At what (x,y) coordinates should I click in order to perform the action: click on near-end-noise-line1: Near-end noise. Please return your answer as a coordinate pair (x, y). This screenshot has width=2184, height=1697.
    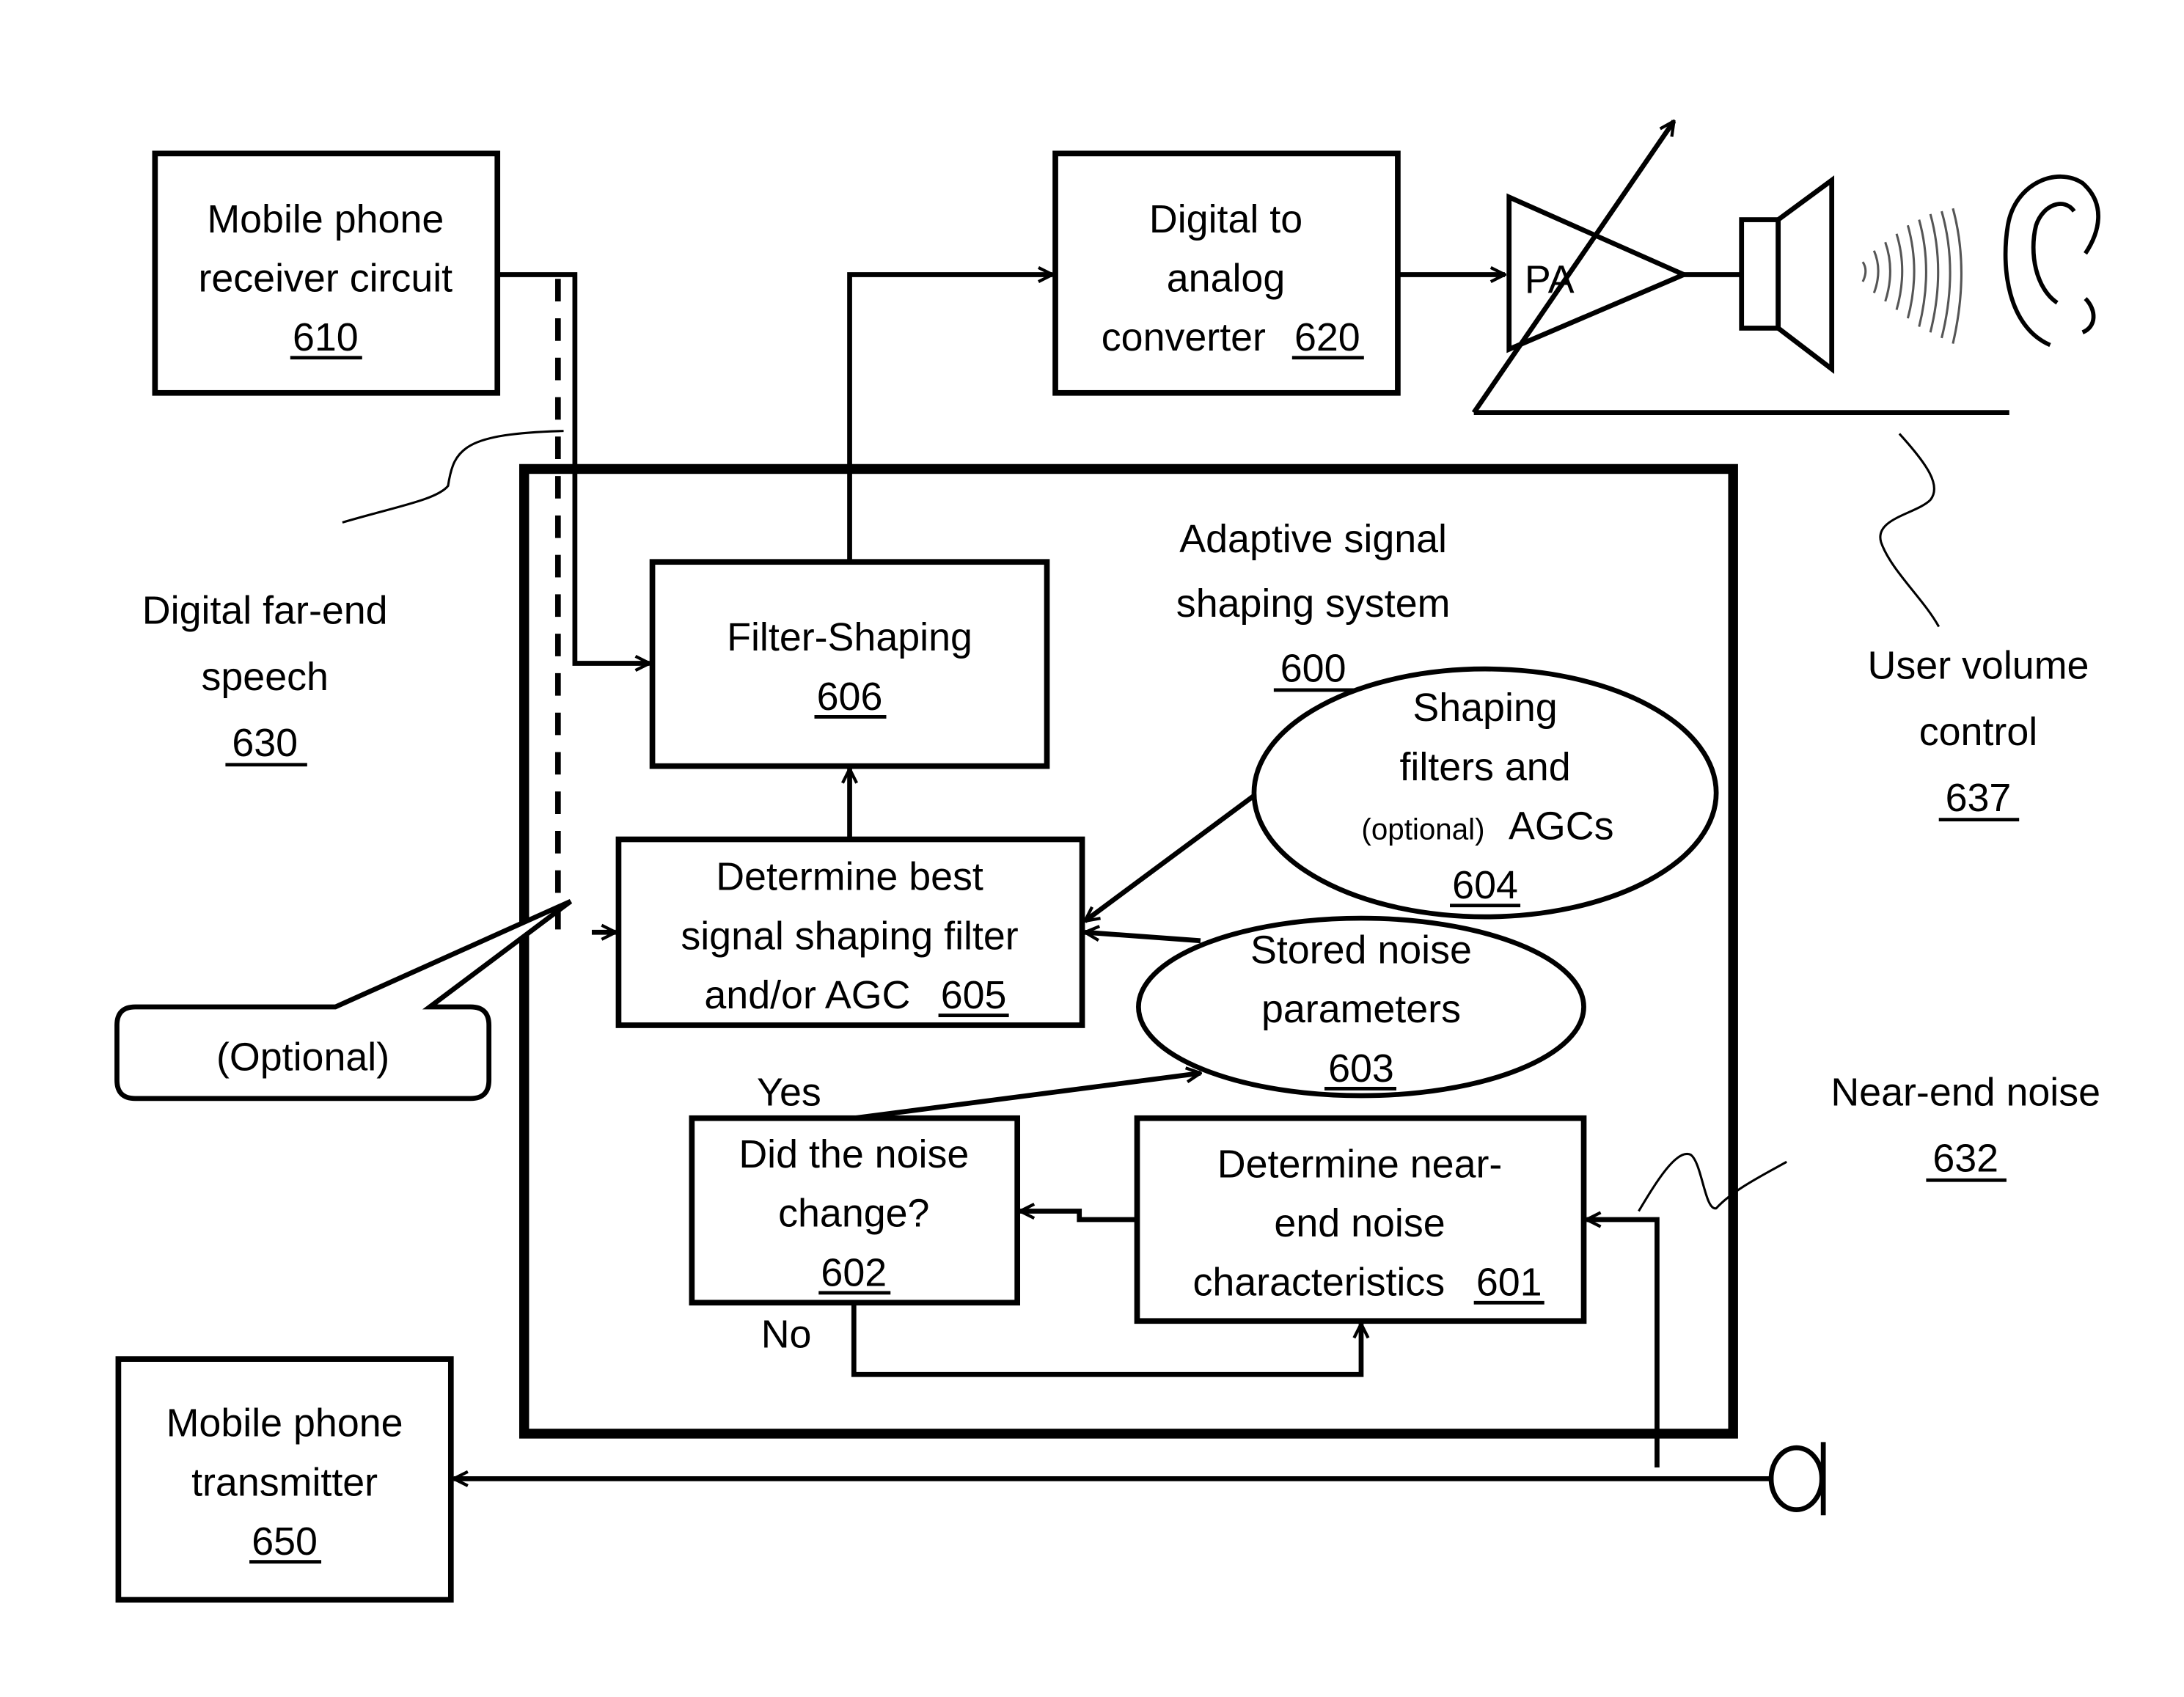
    Looking at the image, I should click on (1965, 1092).